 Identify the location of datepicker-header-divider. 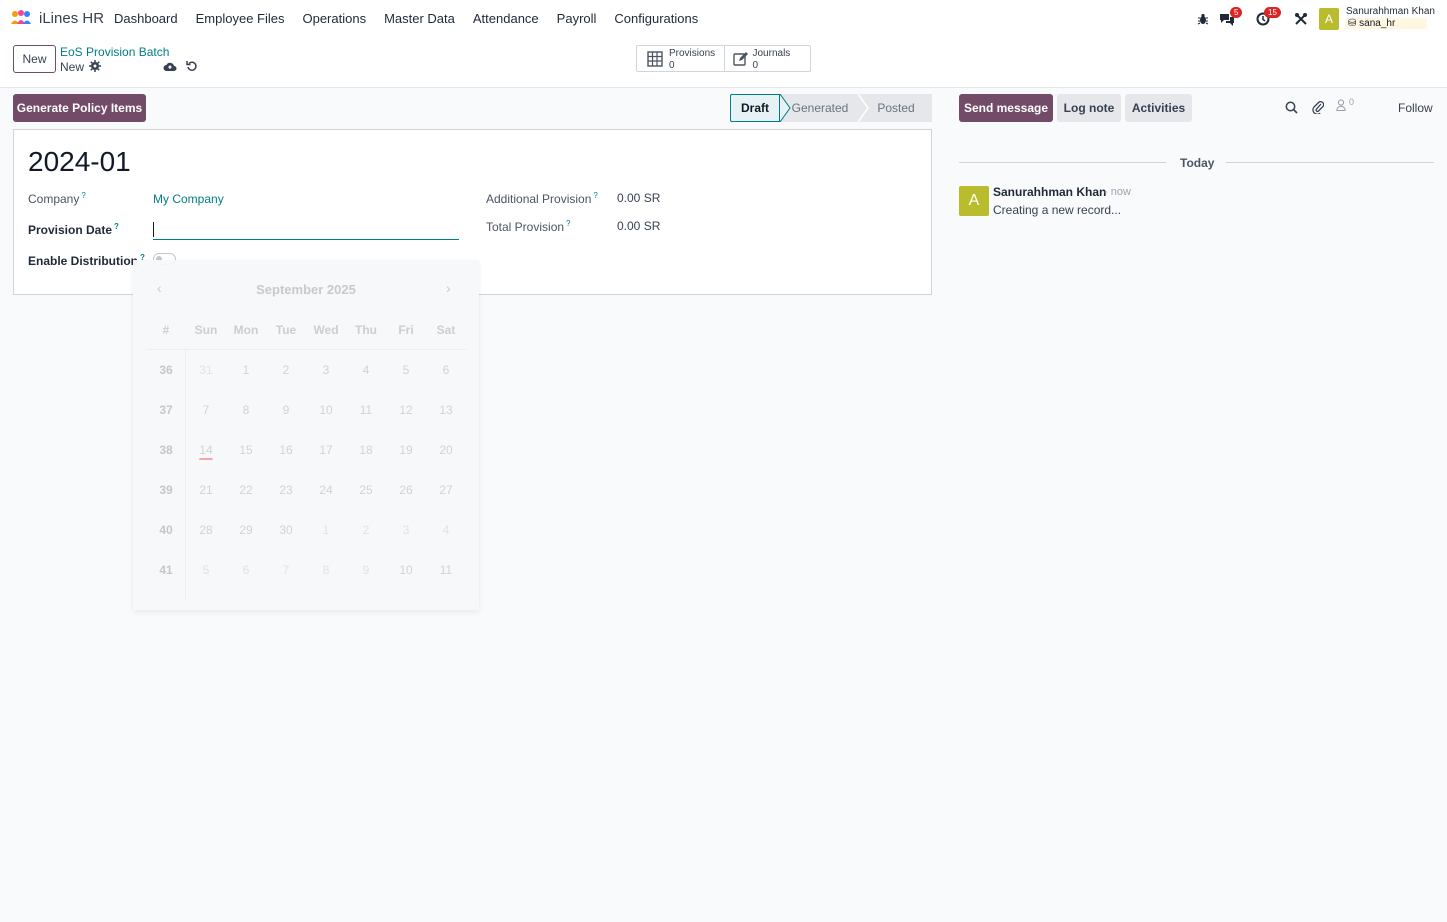
(306, 349).